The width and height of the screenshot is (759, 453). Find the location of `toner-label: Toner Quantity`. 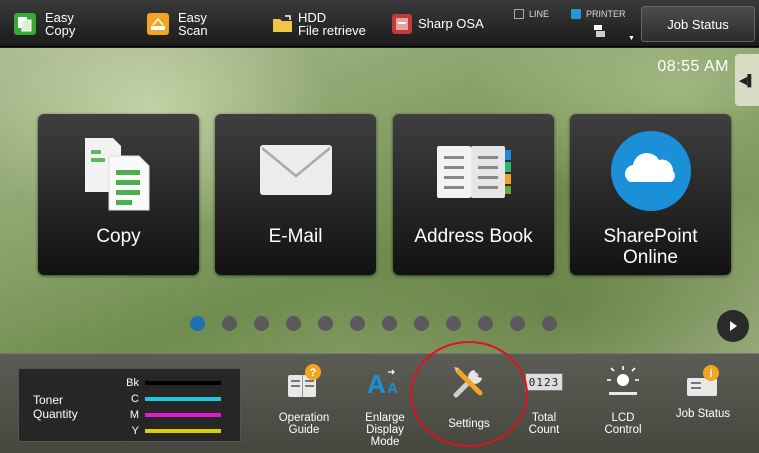

toner-label: Toner Quantity is located at coordinates (55, 407).